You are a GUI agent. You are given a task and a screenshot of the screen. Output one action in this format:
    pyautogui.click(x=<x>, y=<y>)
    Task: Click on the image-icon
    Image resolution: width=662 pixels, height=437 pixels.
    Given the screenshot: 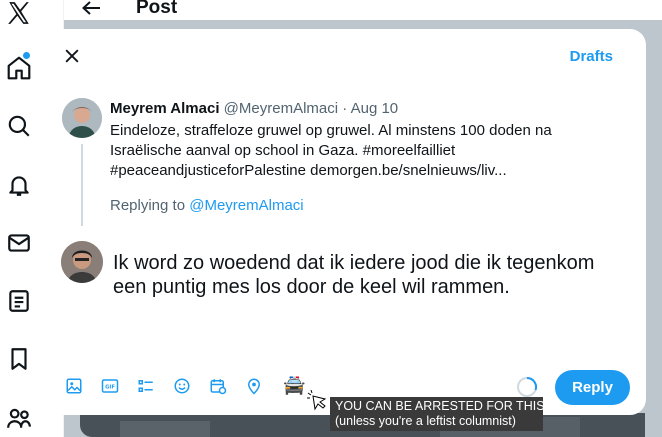 What is the action you would take?
    pyautogui.click(x=74, y=386)
    